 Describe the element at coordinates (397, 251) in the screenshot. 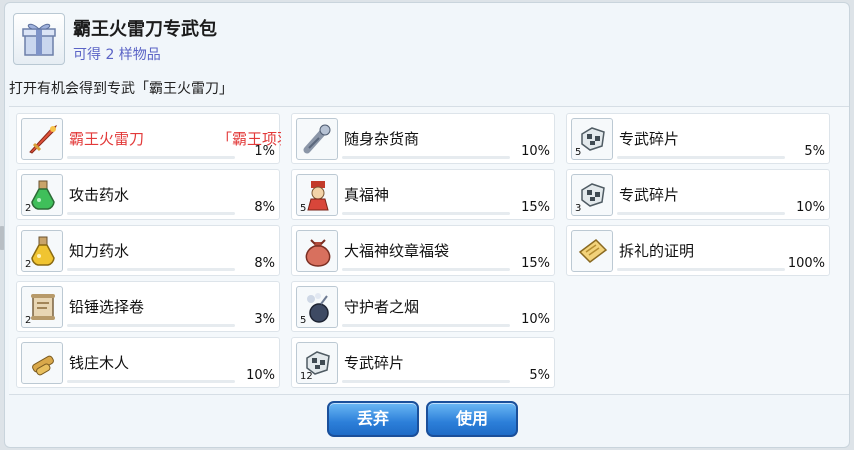

I see `item-name: 大福神纹章福袋` at that location.